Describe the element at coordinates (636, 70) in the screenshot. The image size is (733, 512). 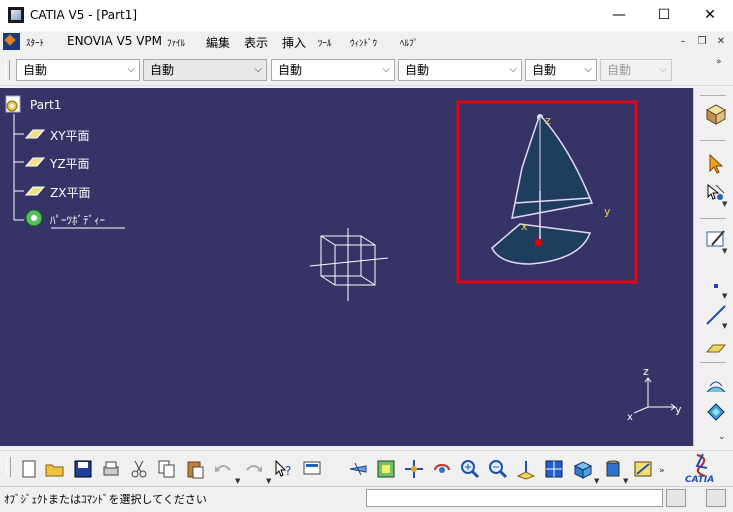
I see `render-style-combo: 自動 ⌵` at that location.